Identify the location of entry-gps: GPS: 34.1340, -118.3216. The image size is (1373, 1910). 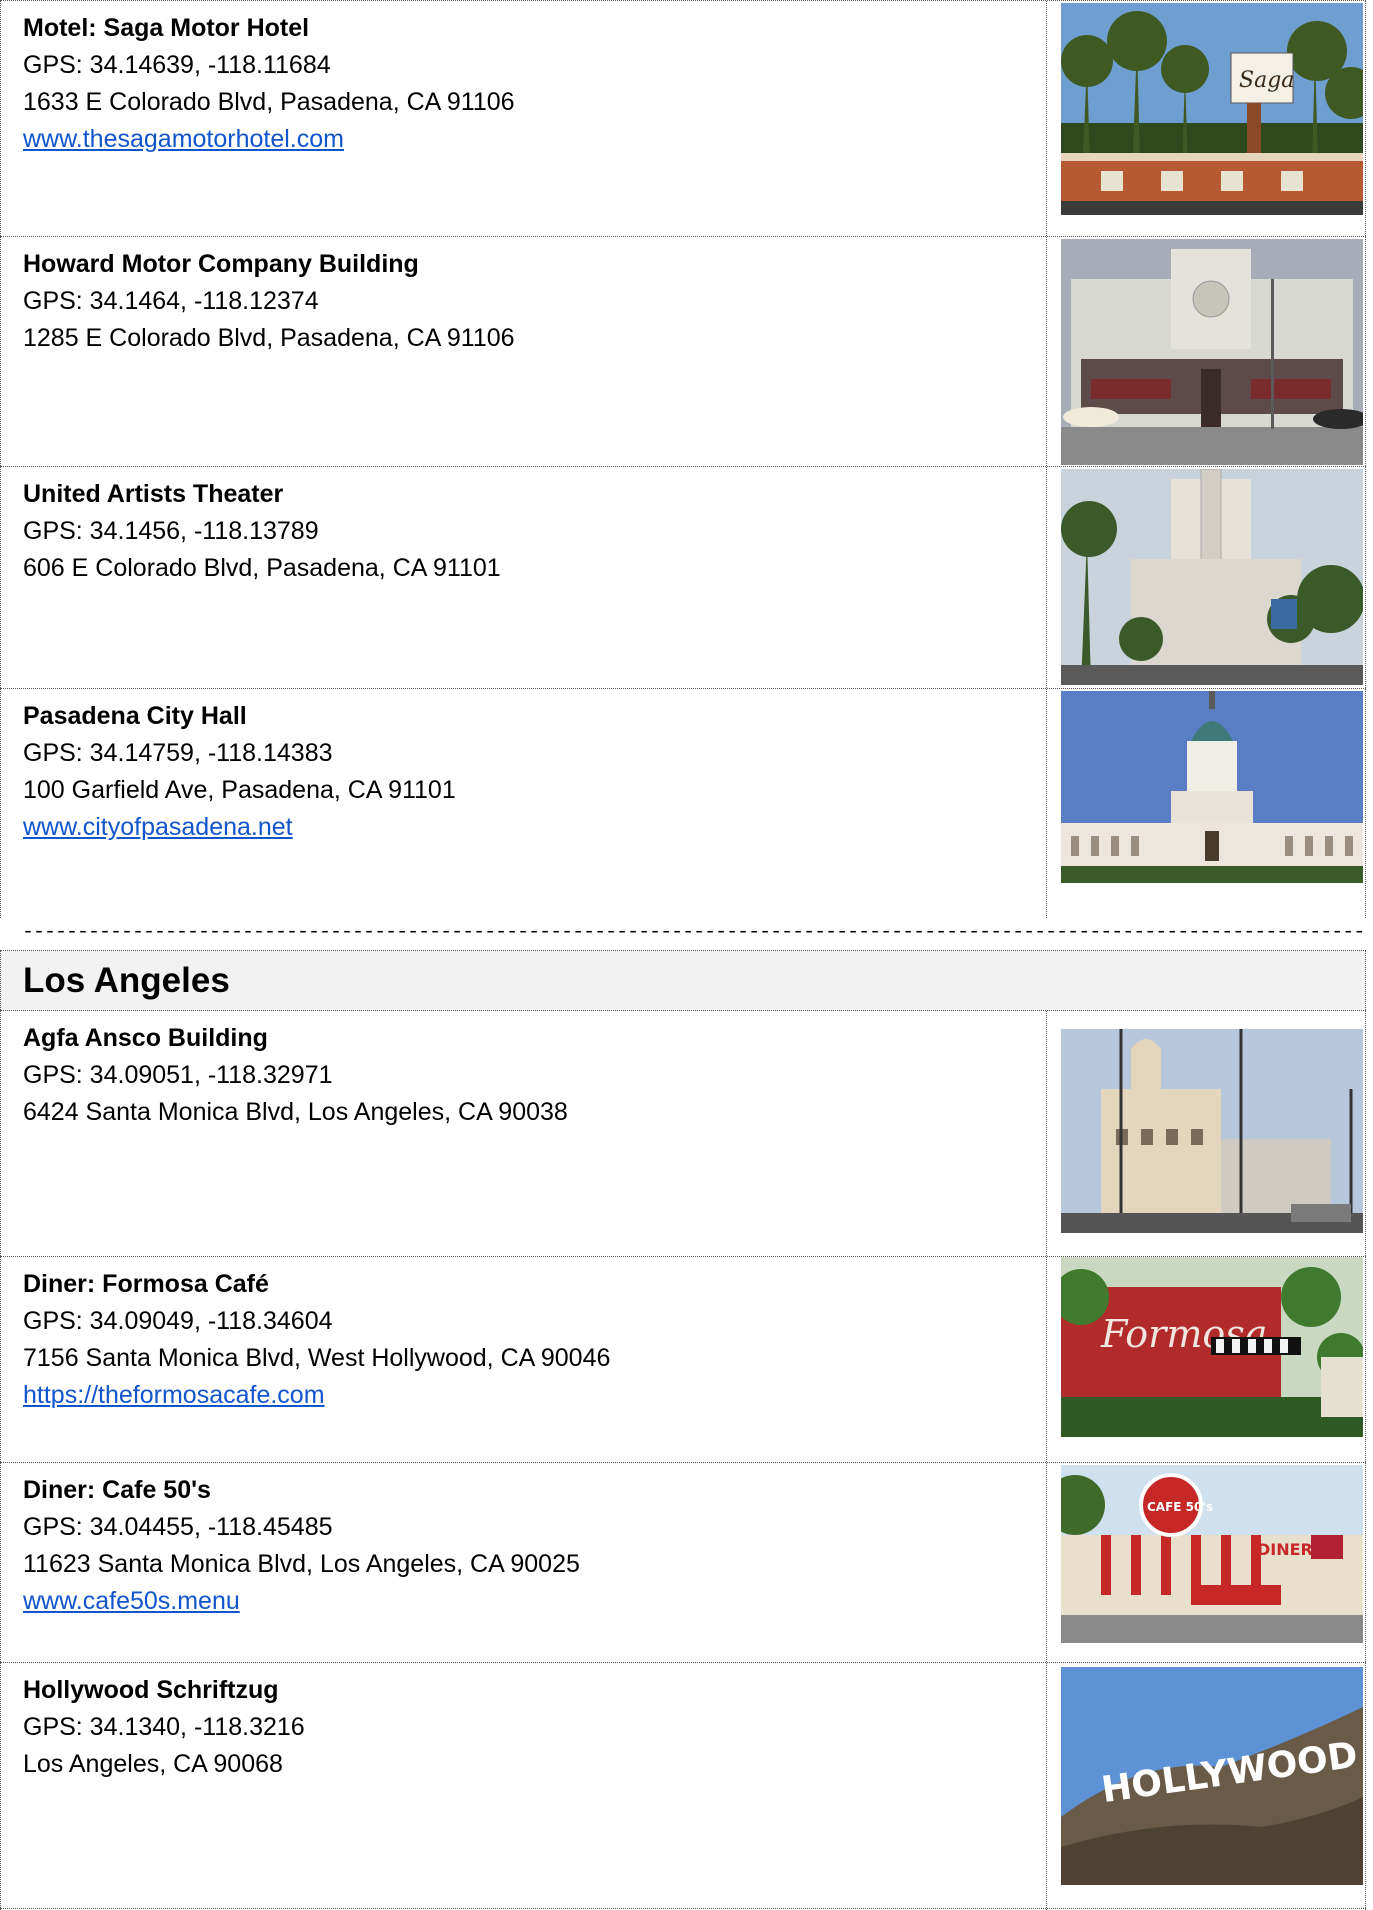
(164, 1727).